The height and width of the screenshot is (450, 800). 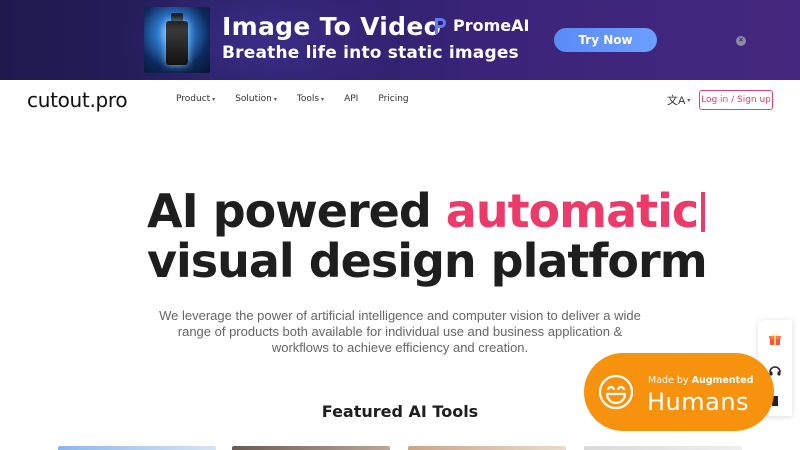 I want to click on bottle-shape, so click(x=177, y=43).